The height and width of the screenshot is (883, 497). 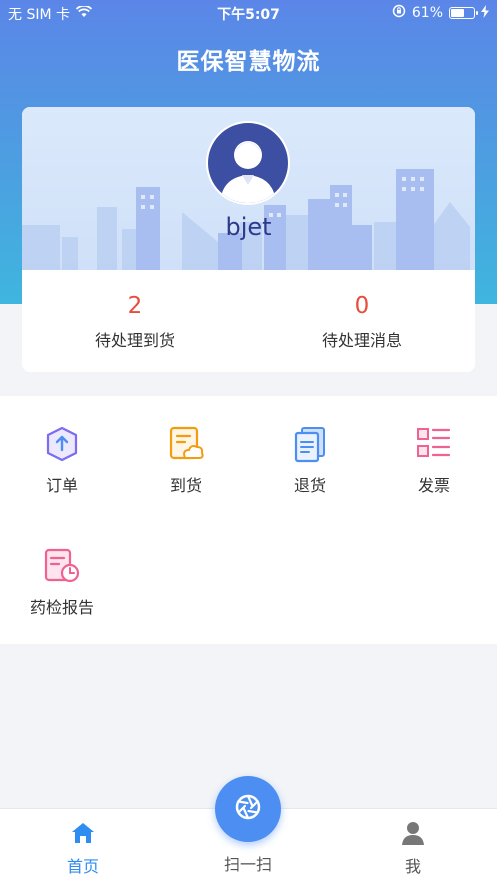 What do you see at coordinates (61, 607) in the screenshot?
I see `menu-label-drug-report: 药检报告` at bounding box center [61, 607].